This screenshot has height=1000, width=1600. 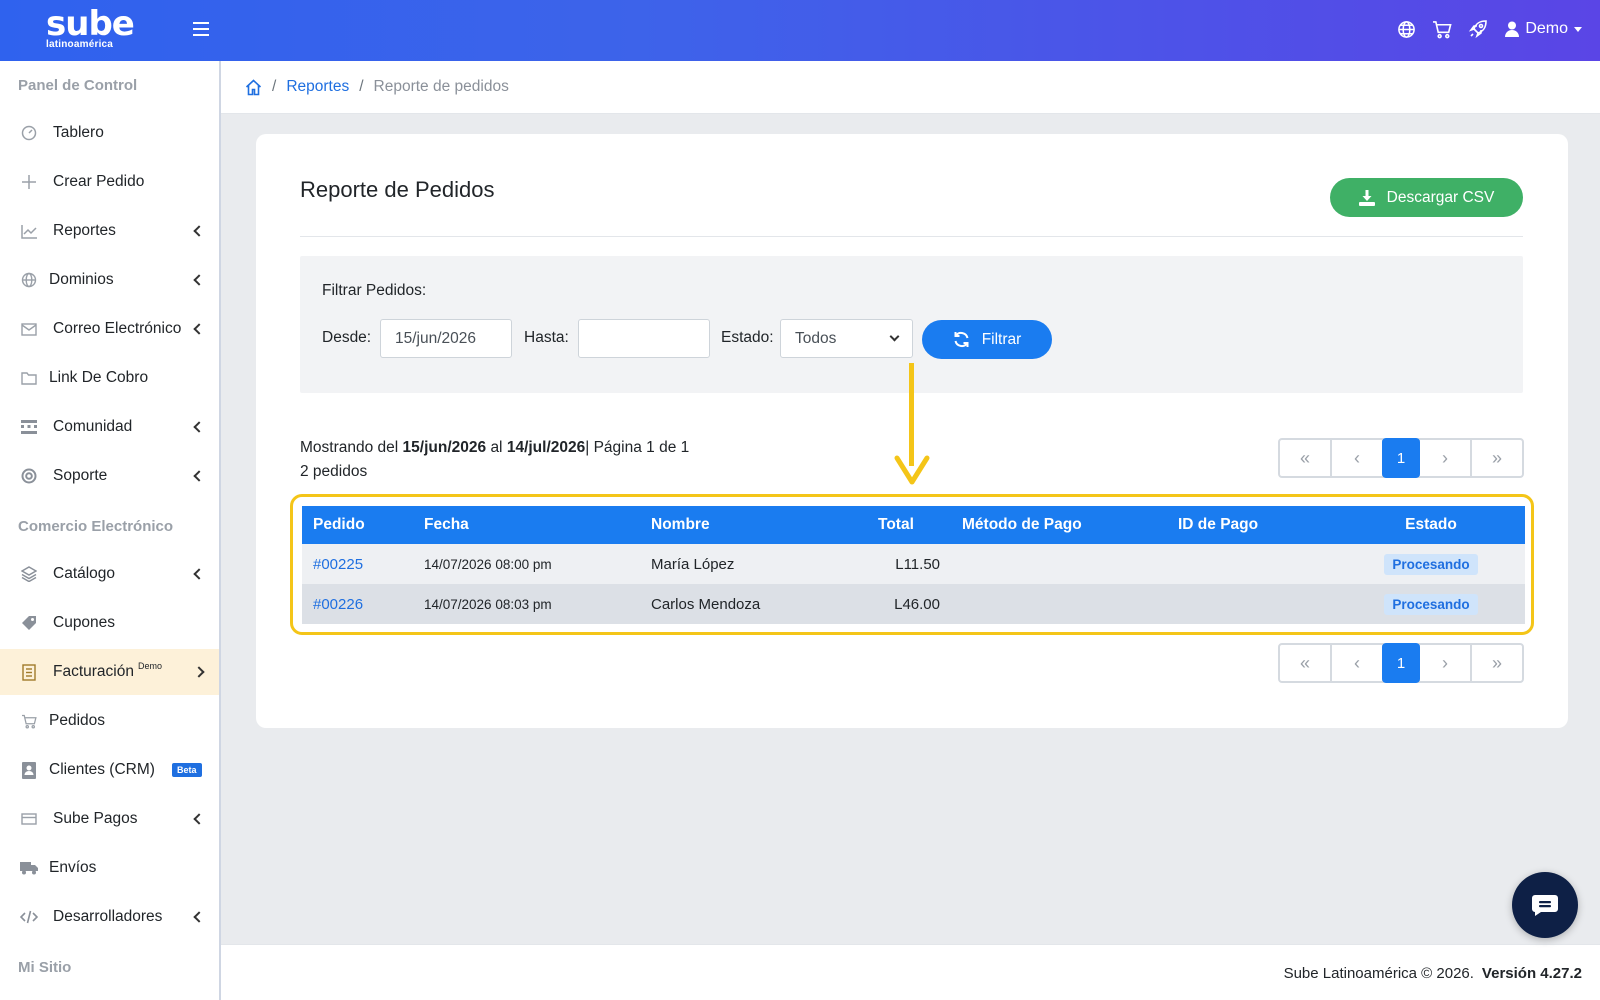 I want to click on arrow-down-icon, so click(x=912, y=470).